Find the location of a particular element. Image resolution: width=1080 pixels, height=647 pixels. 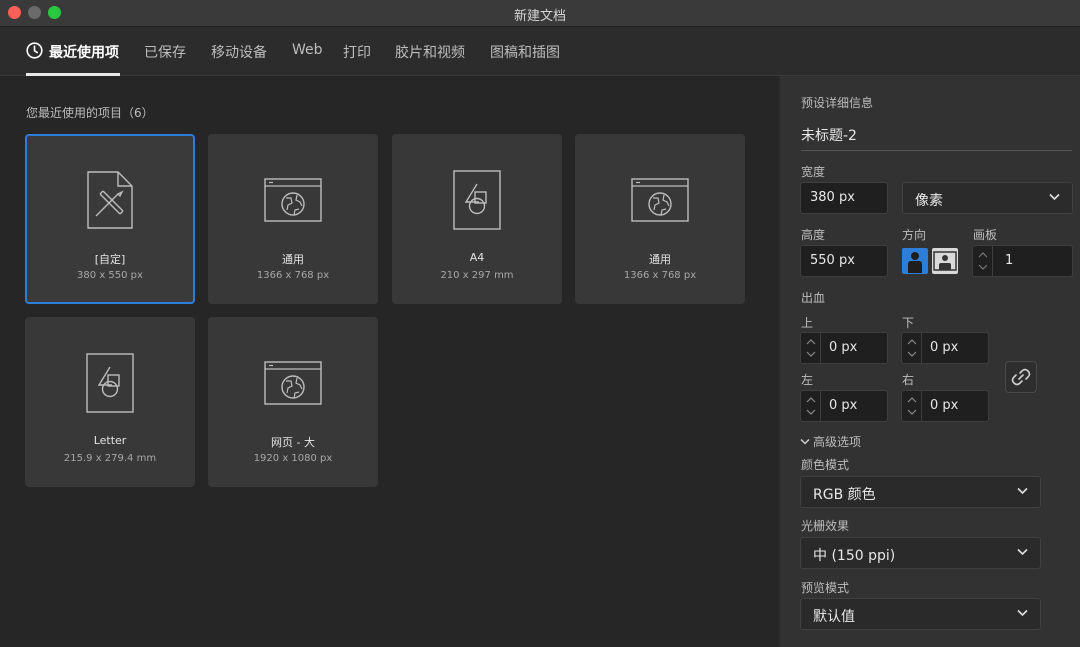

bleed-left-stepper: 0 px is located at coordinates (844, 406).